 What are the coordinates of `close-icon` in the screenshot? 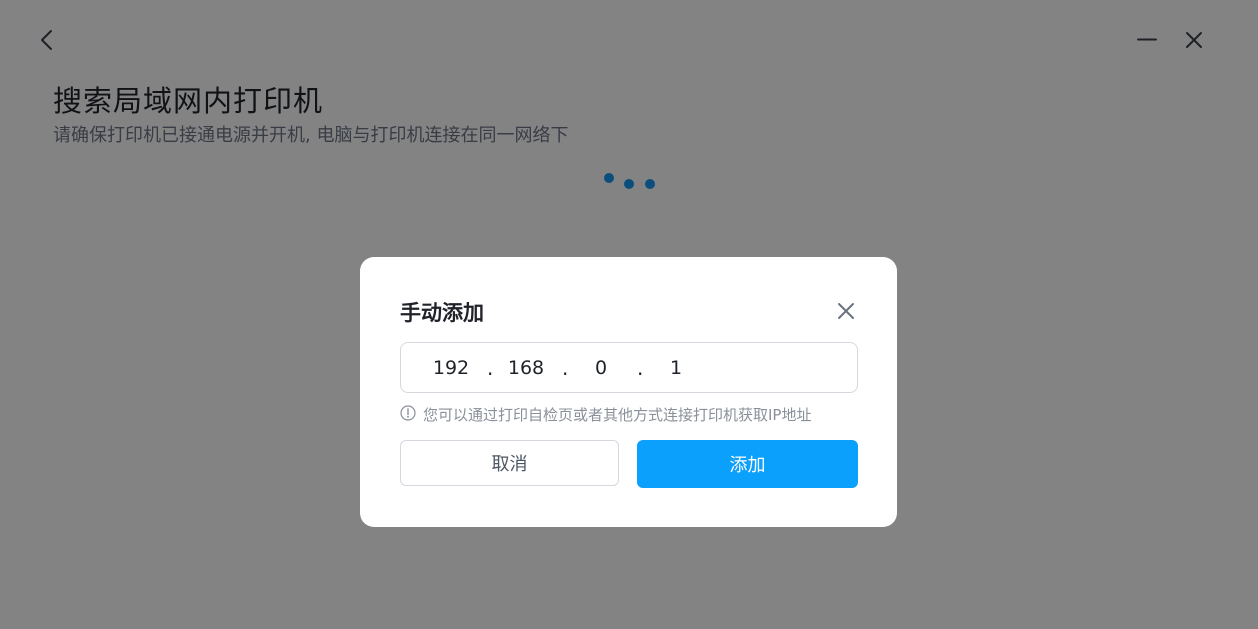 It's located at (846, 311).